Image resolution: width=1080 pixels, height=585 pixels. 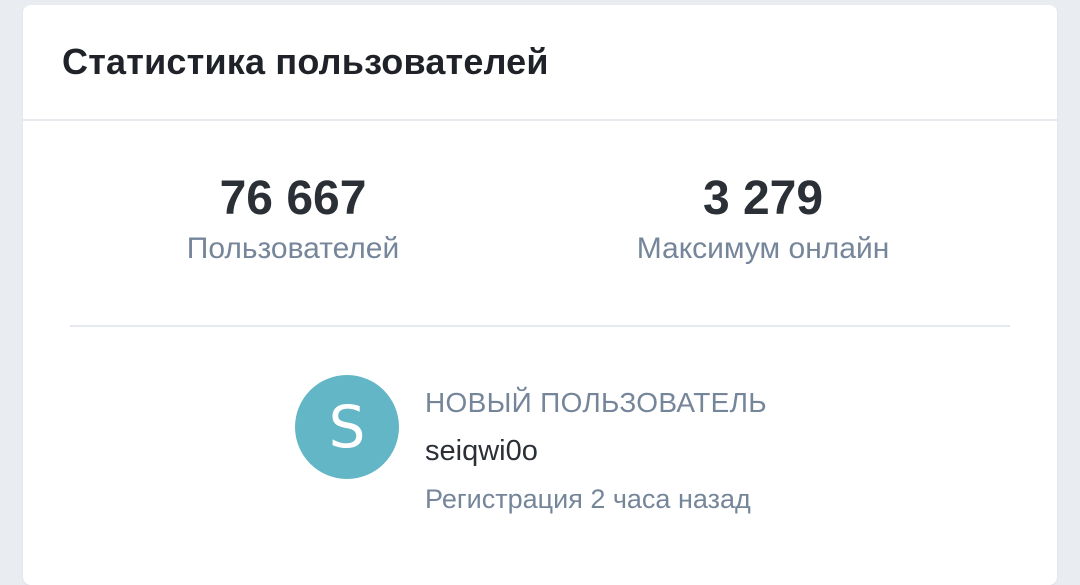 I want to click on new-user-caption: НОВЫЙ ПОЛЬЗОВАТЕЛЬ, so click(x=596, y=402).